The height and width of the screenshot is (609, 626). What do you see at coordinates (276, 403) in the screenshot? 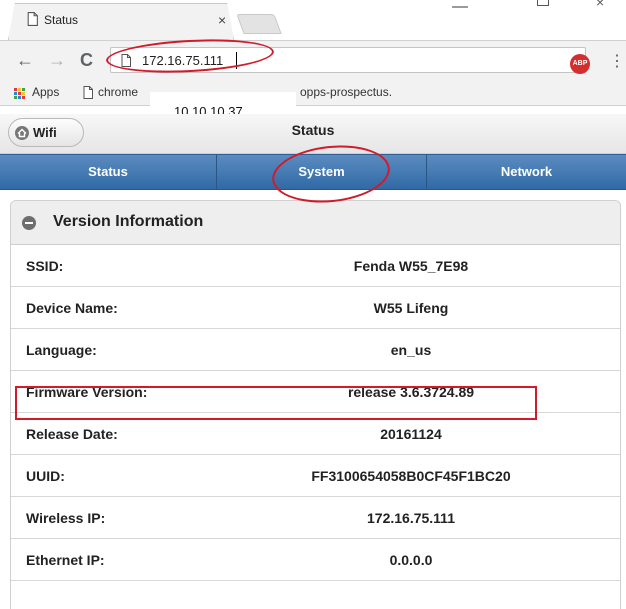
I see `annotation-box-firmware` at bounding box center [276, 403].